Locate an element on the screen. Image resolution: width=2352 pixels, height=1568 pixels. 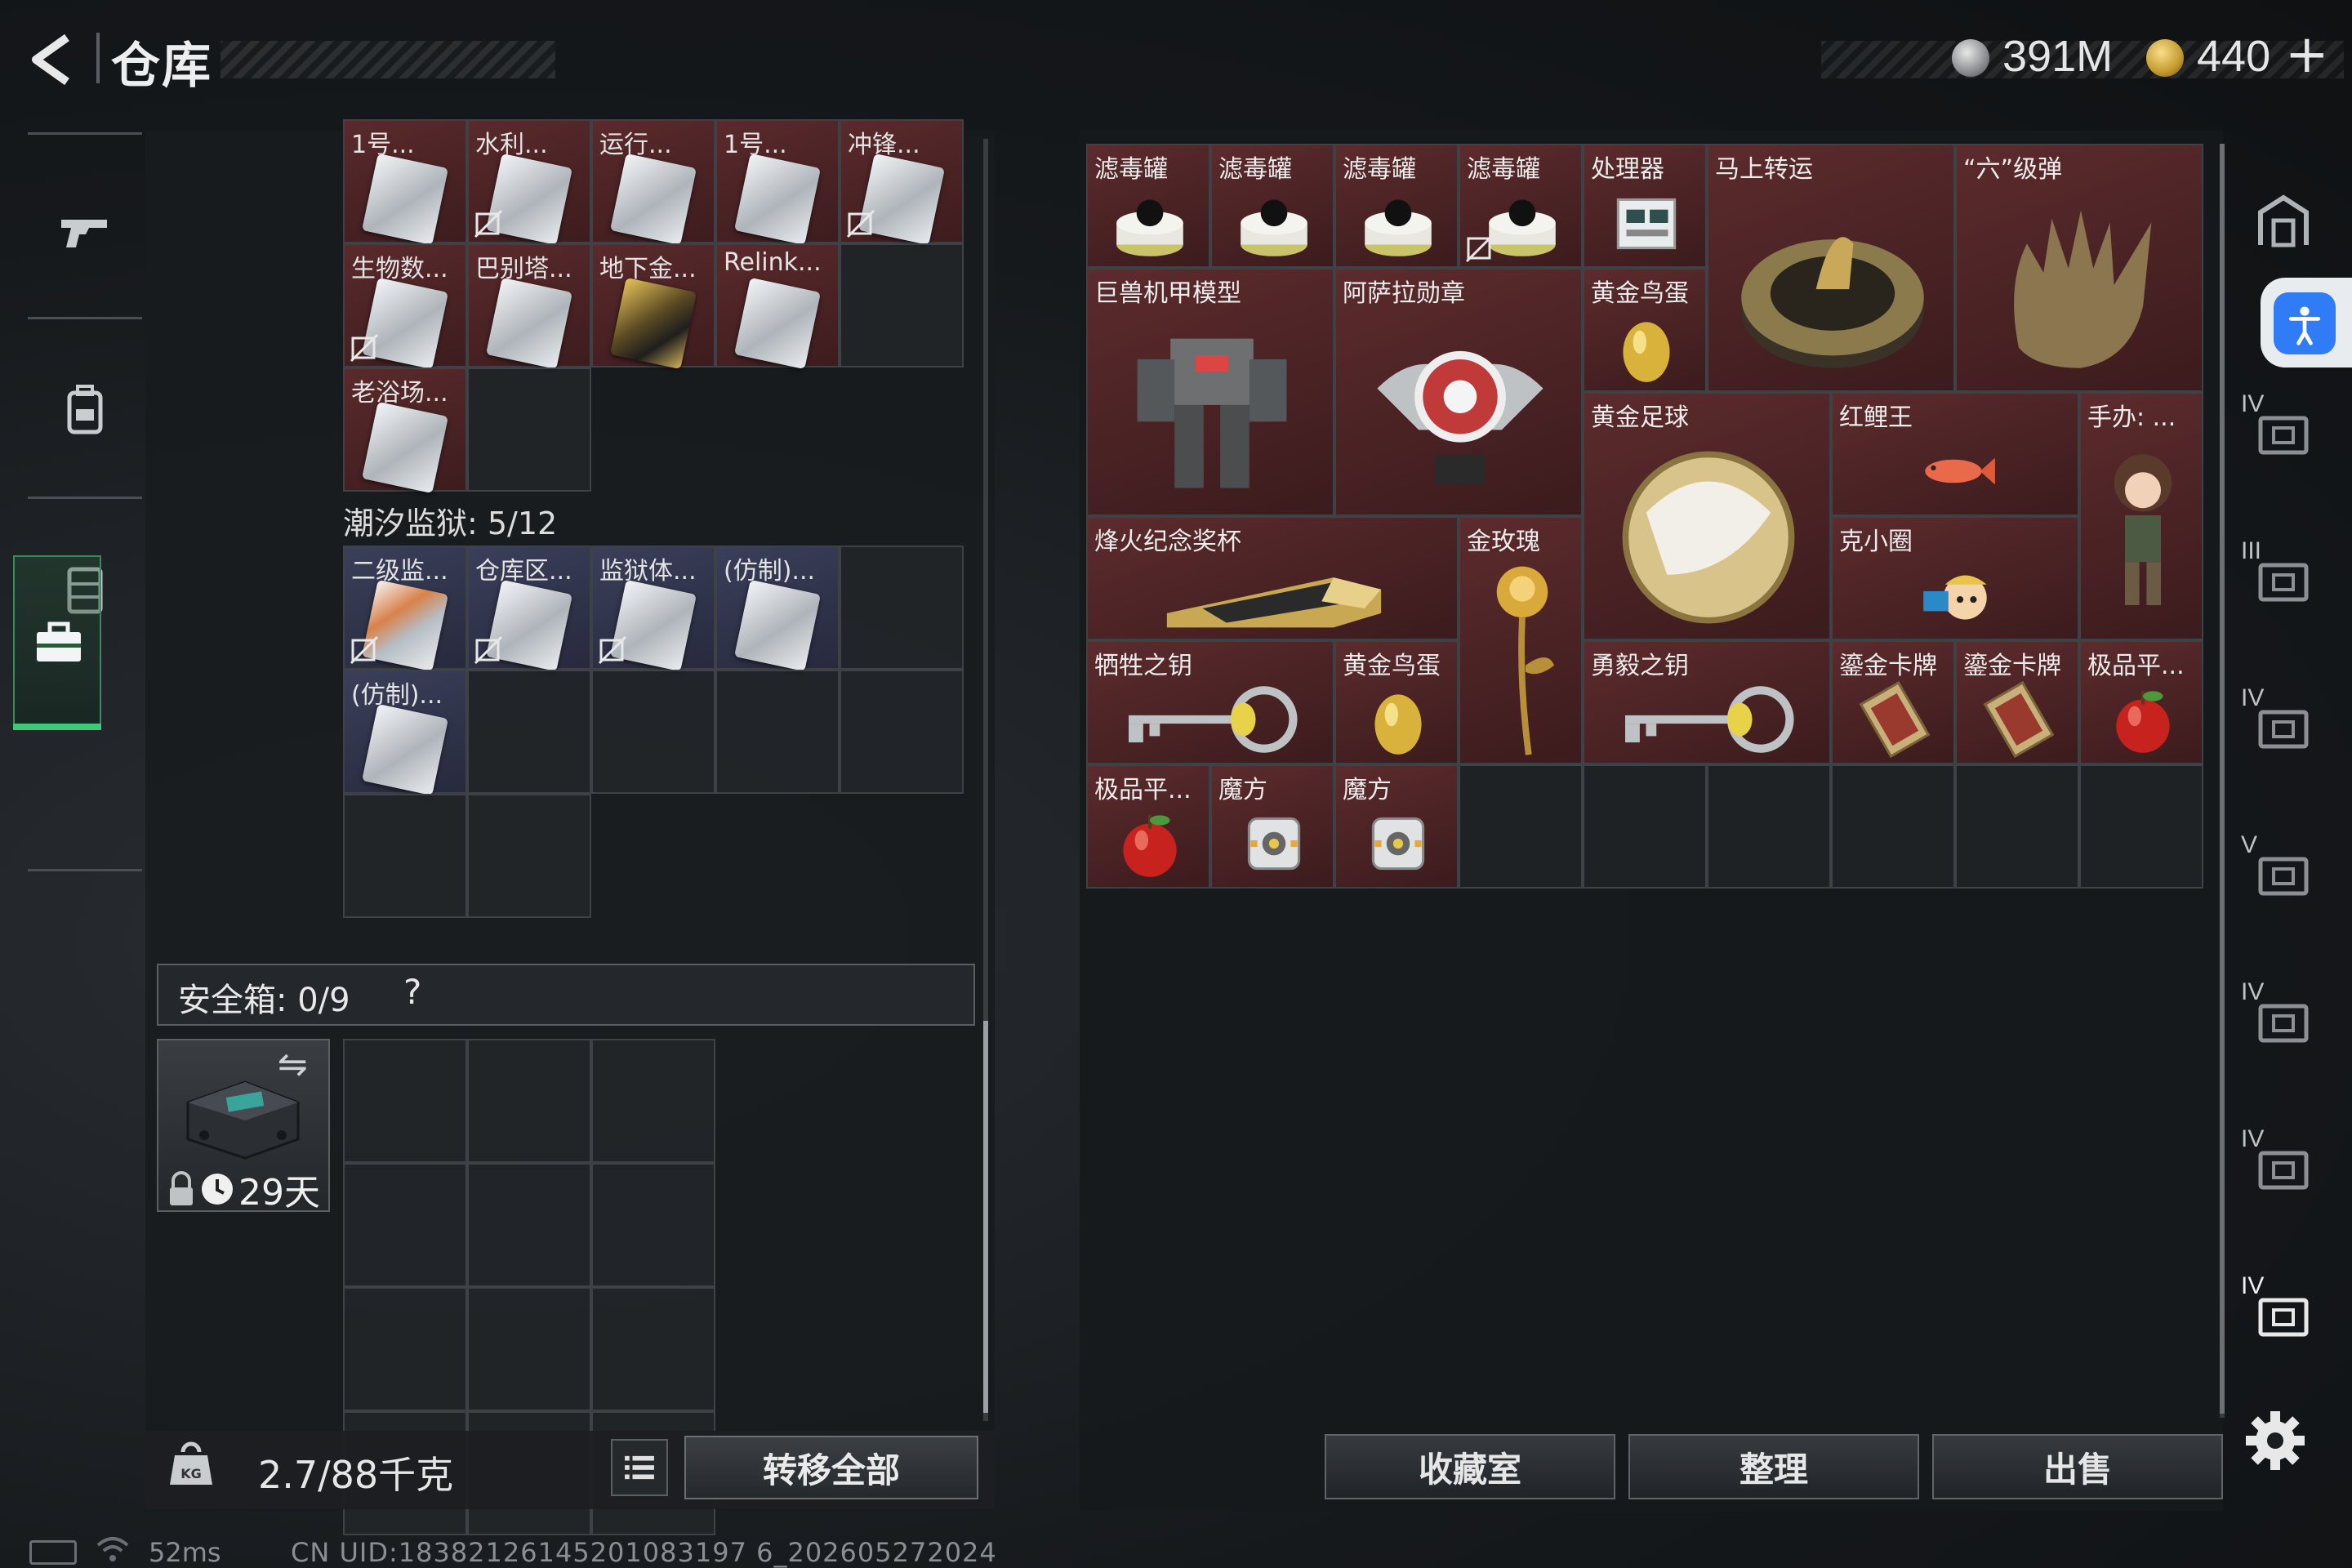
sell-button: 出售 is located at coordinates (2077, 1466).